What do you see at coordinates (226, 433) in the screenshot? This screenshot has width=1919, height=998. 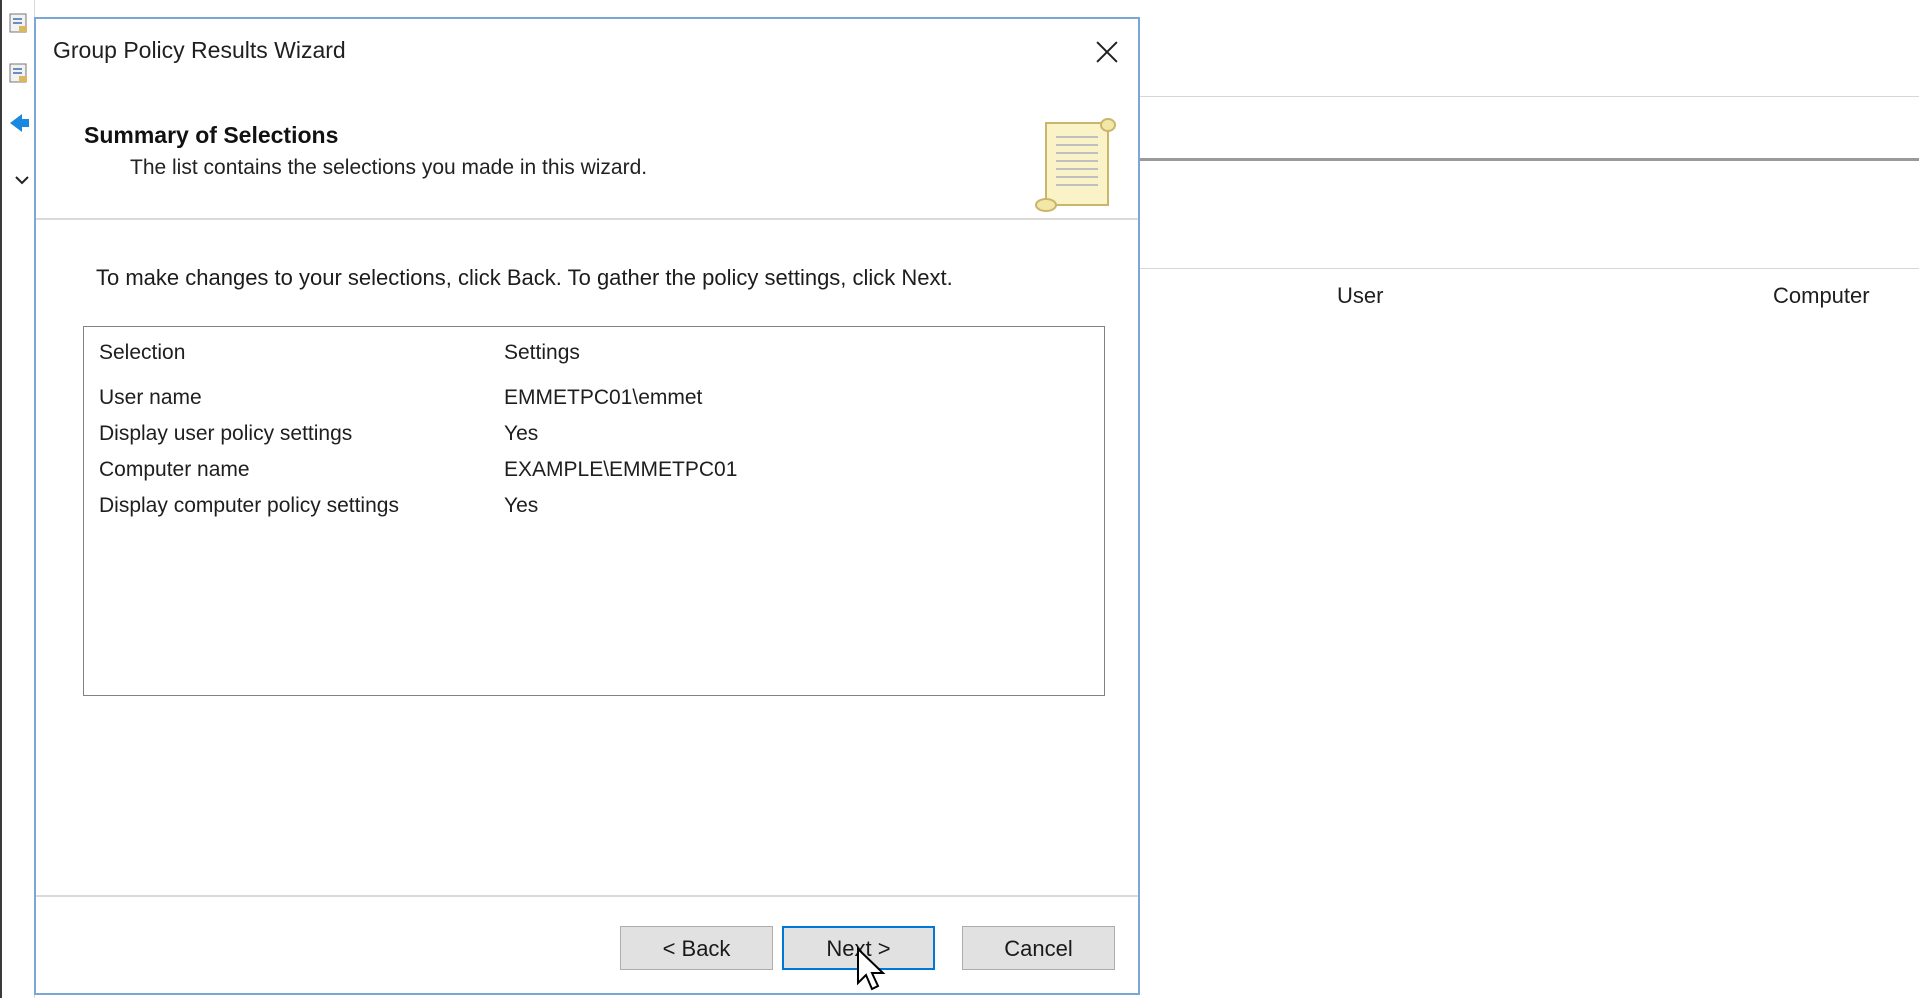 I see `selection-cell: Display user policy settings` at bounding box center [226, 433].